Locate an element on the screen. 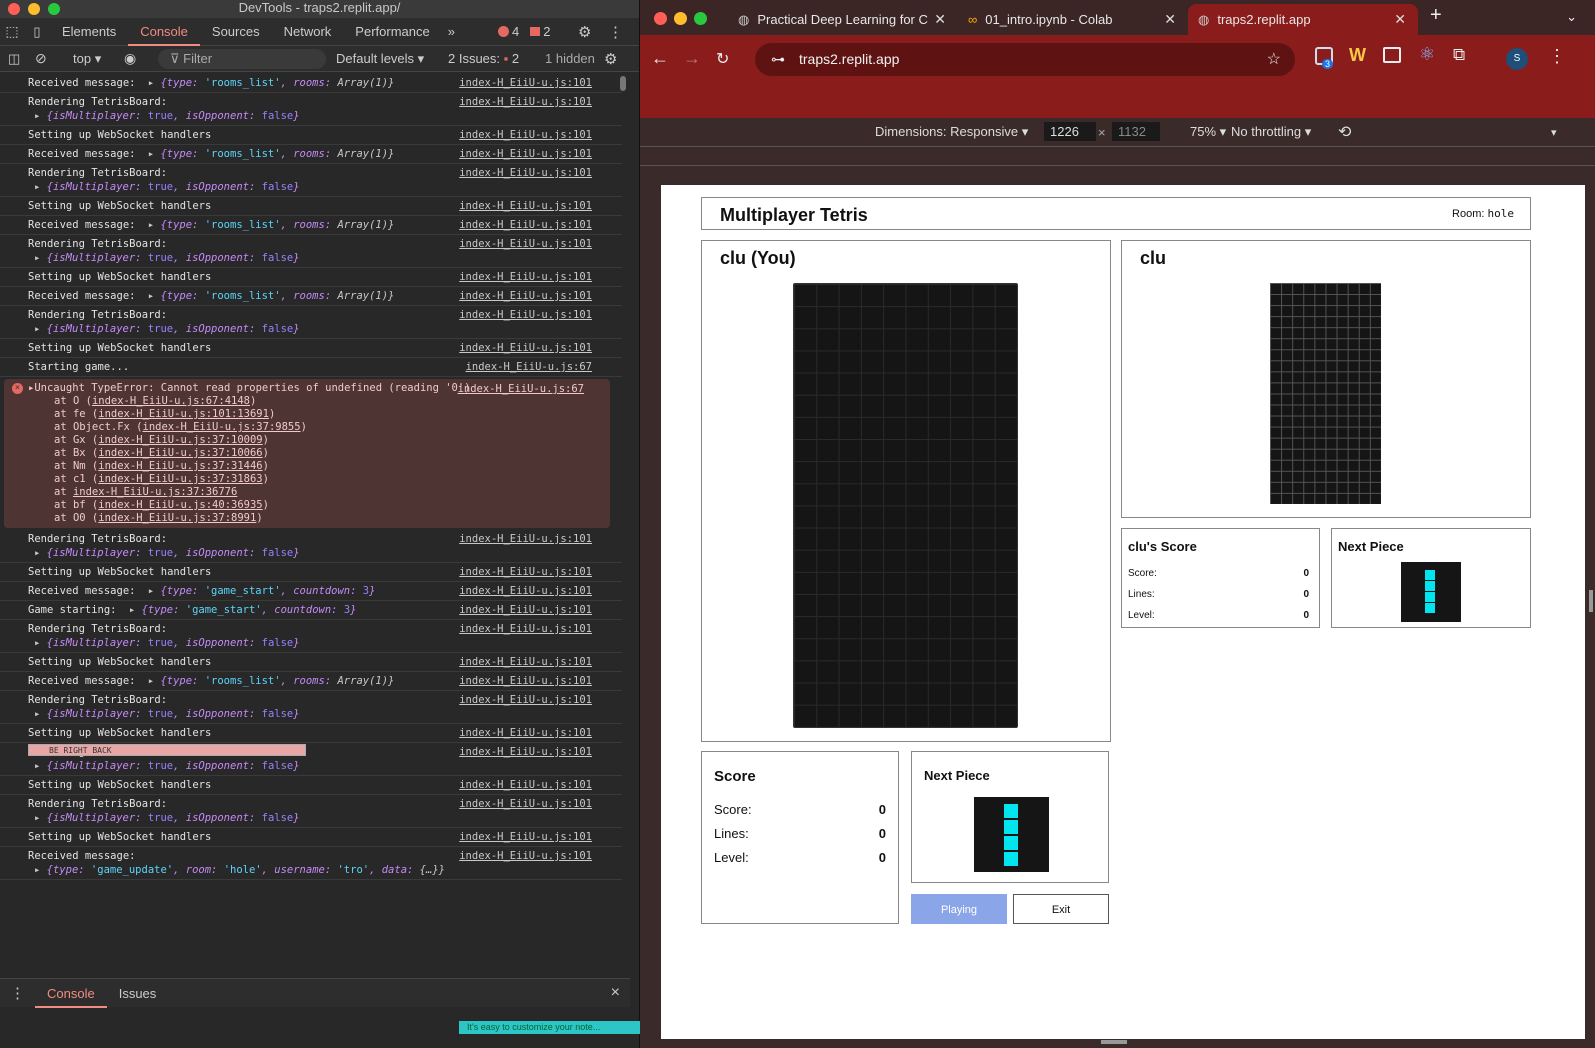  zoom-window-button is located at coordinates (54, 9).